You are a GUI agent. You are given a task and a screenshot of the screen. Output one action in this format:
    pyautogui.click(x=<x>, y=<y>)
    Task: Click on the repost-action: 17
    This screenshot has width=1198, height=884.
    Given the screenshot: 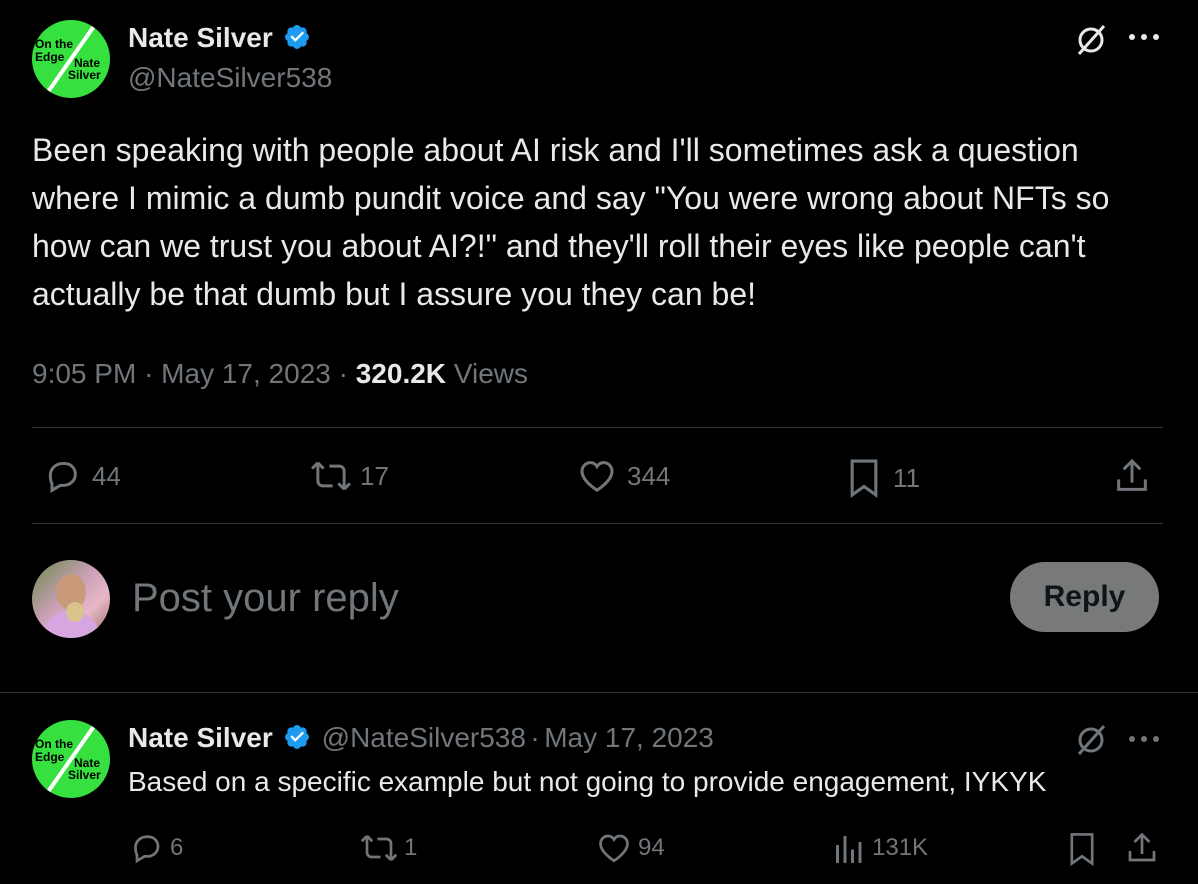 What is the action you would take?
    pyautogui.click(x=348, y=476)
    